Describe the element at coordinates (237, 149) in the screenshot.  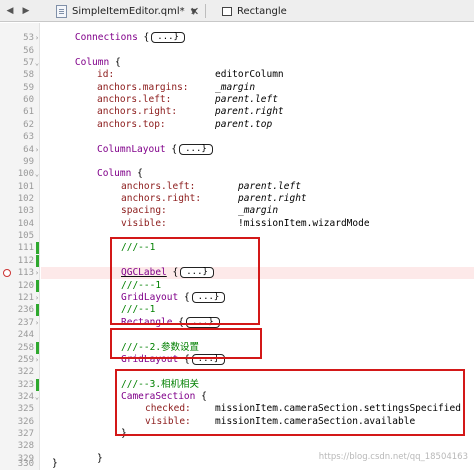
I see `code-line: 64 › ColumnLayout {...}` at that location.